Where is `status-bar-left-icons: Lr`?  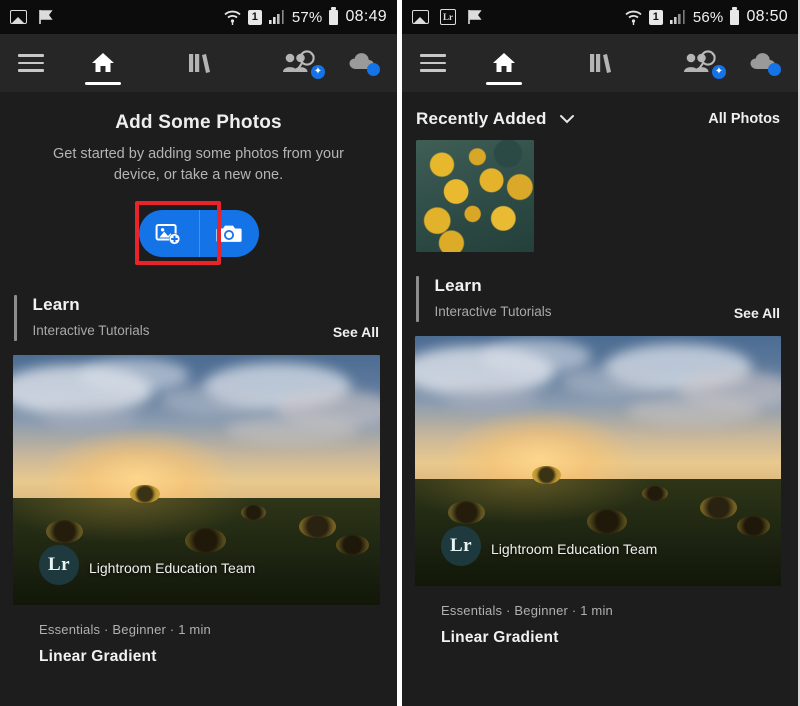
status-bar-left-icons: Lr is located at coordinates (448, 17).